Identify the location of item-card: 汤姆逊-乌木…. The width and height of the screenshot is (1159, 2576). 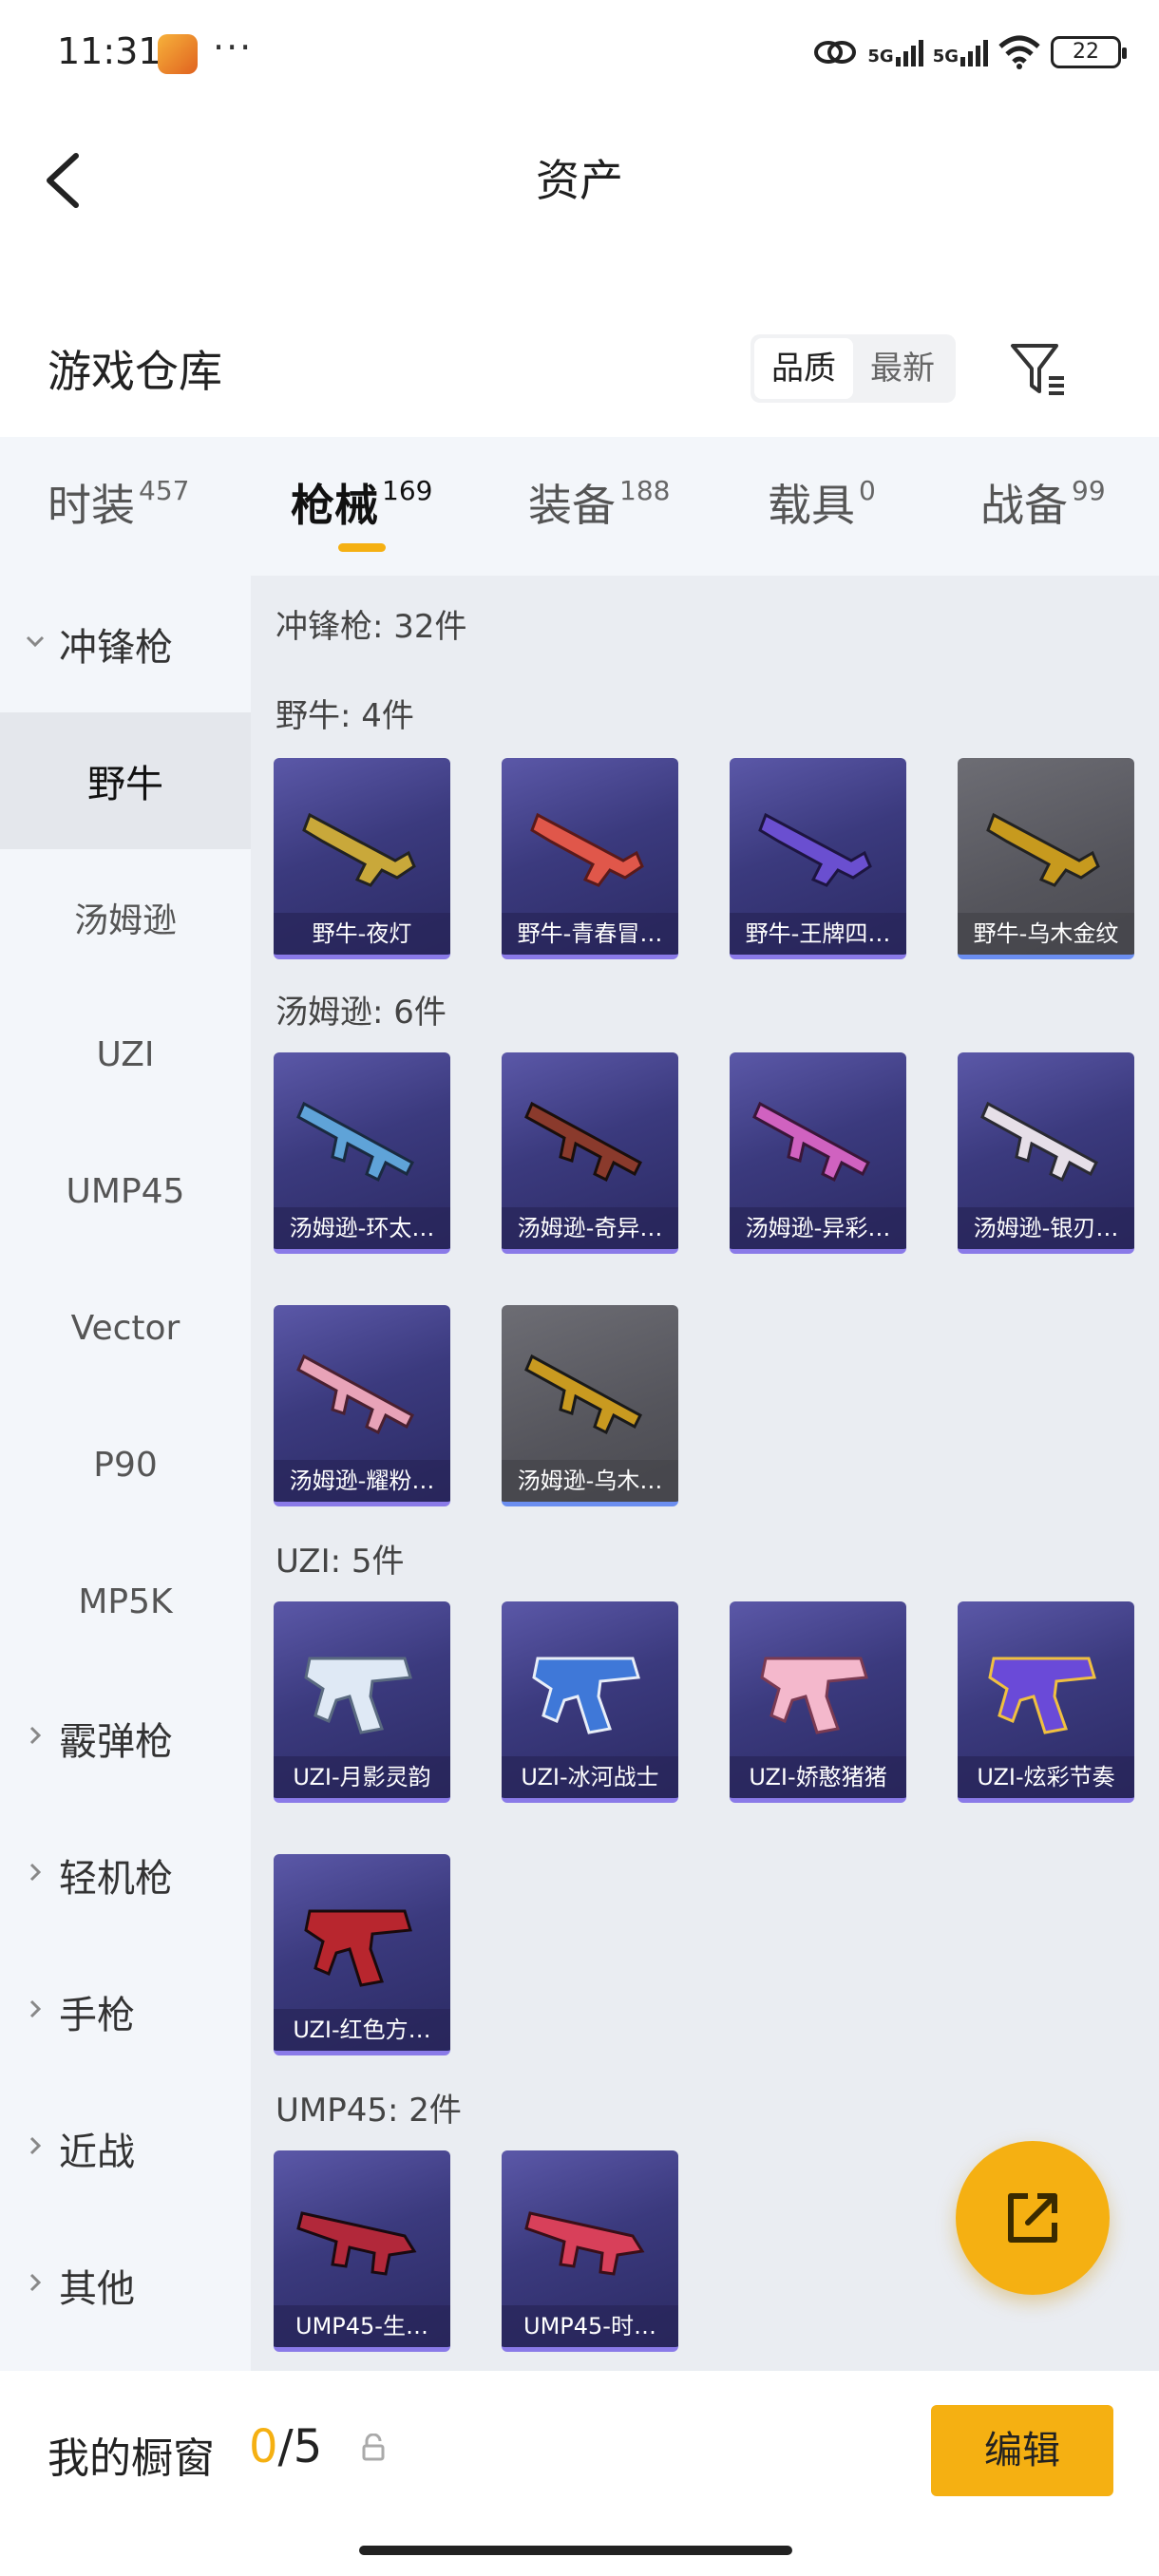
(590, 1405).